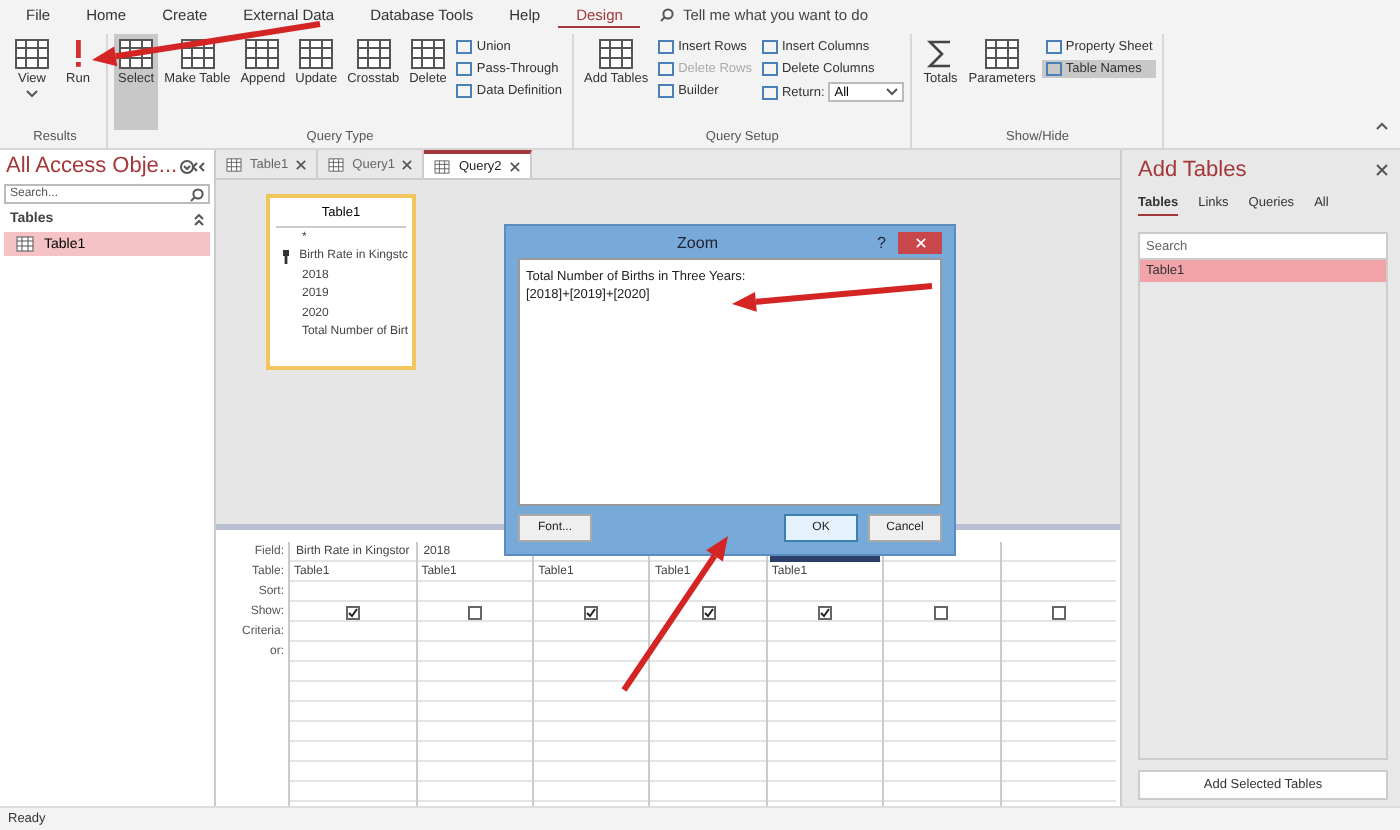  I want to click on collapse-ribbon-icon, so click(1382, 126).